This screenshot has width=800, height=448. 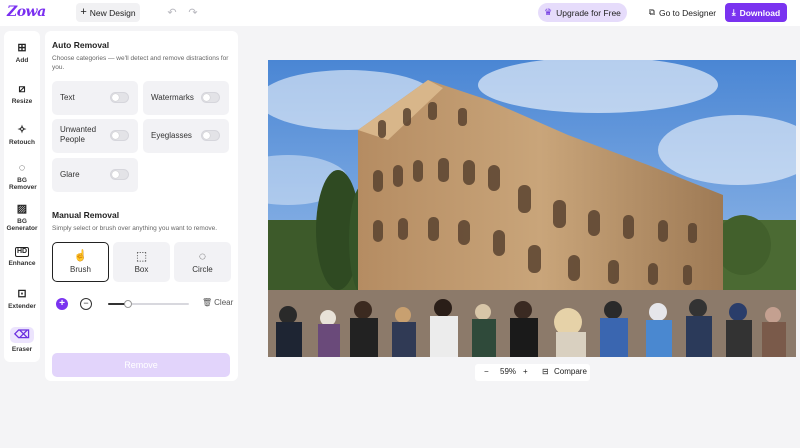 What do you see at coordinates (22, 101) in the screenshot?
I see `rail-label: Resize` at bounding box center [22, 101].